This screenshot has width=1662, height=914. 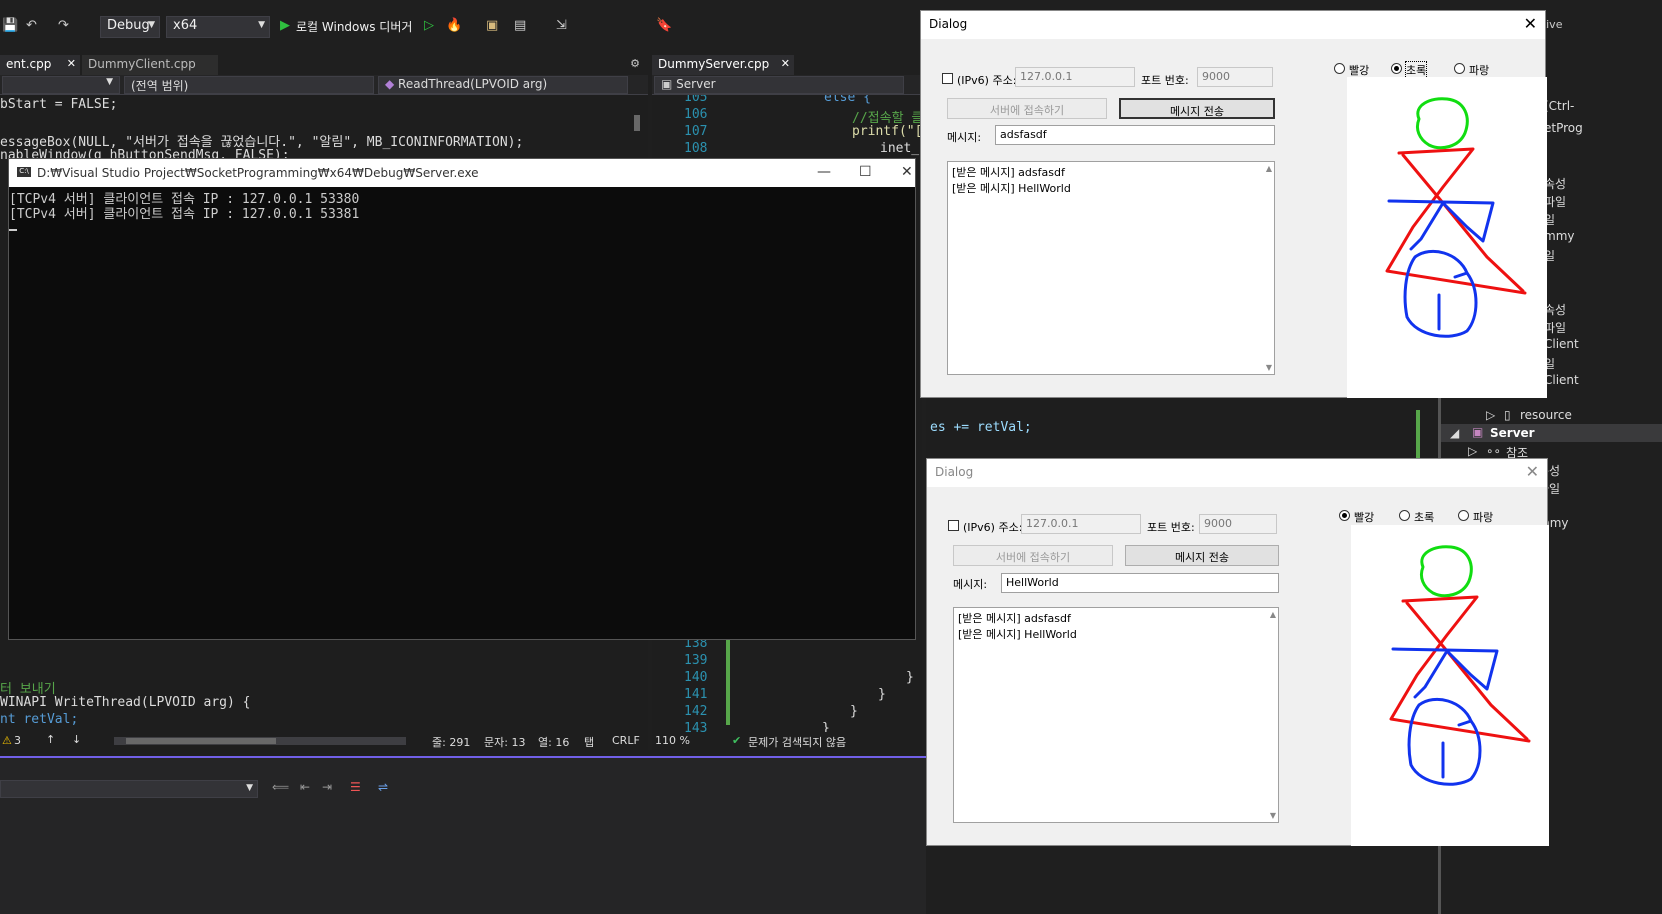 I want to click on bookmark-icon: 🔖, so click(x=664, y=25).